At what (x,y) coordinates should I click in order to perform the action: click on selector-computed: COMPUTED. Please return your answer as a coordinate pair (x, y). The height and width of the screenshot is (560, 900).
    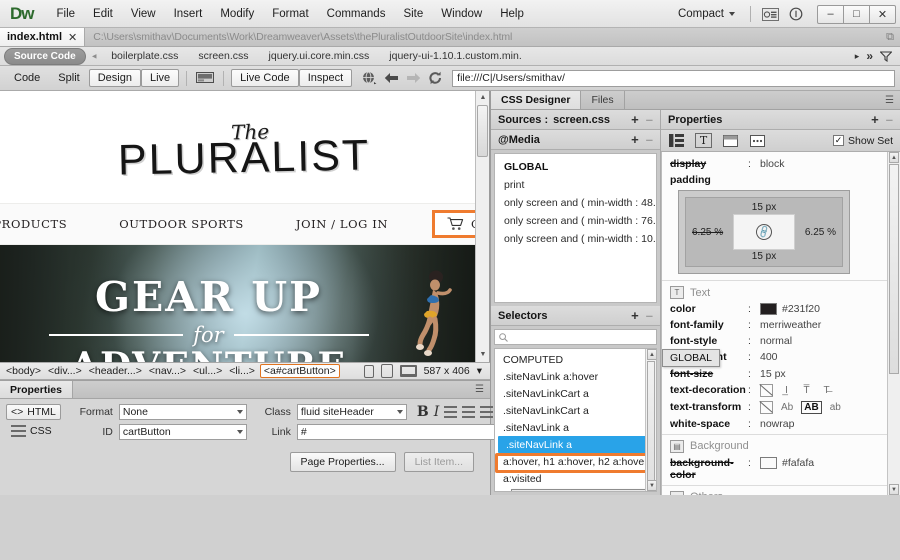
    Looking at the image, I should click on (575, 359).